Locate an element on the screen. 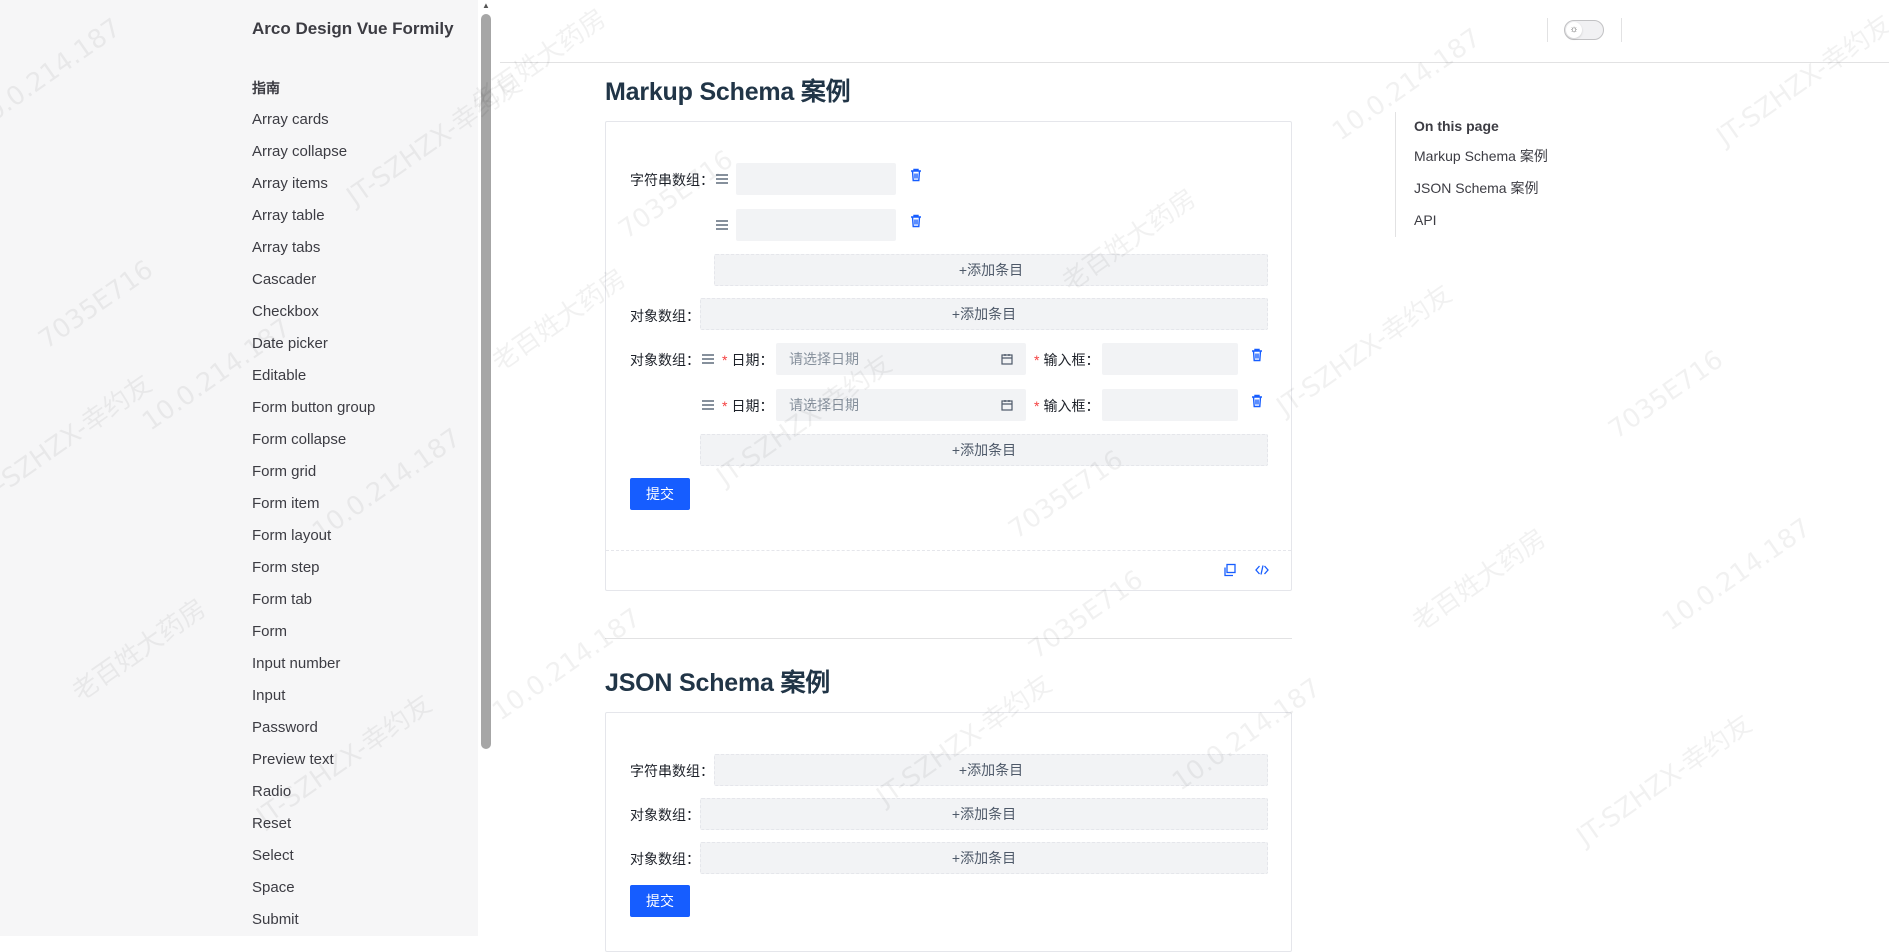 Image resolution: width=1889 pixels, height=952 pixels. watermark-text: 7035E716 is located at coordinates (1666, 395).